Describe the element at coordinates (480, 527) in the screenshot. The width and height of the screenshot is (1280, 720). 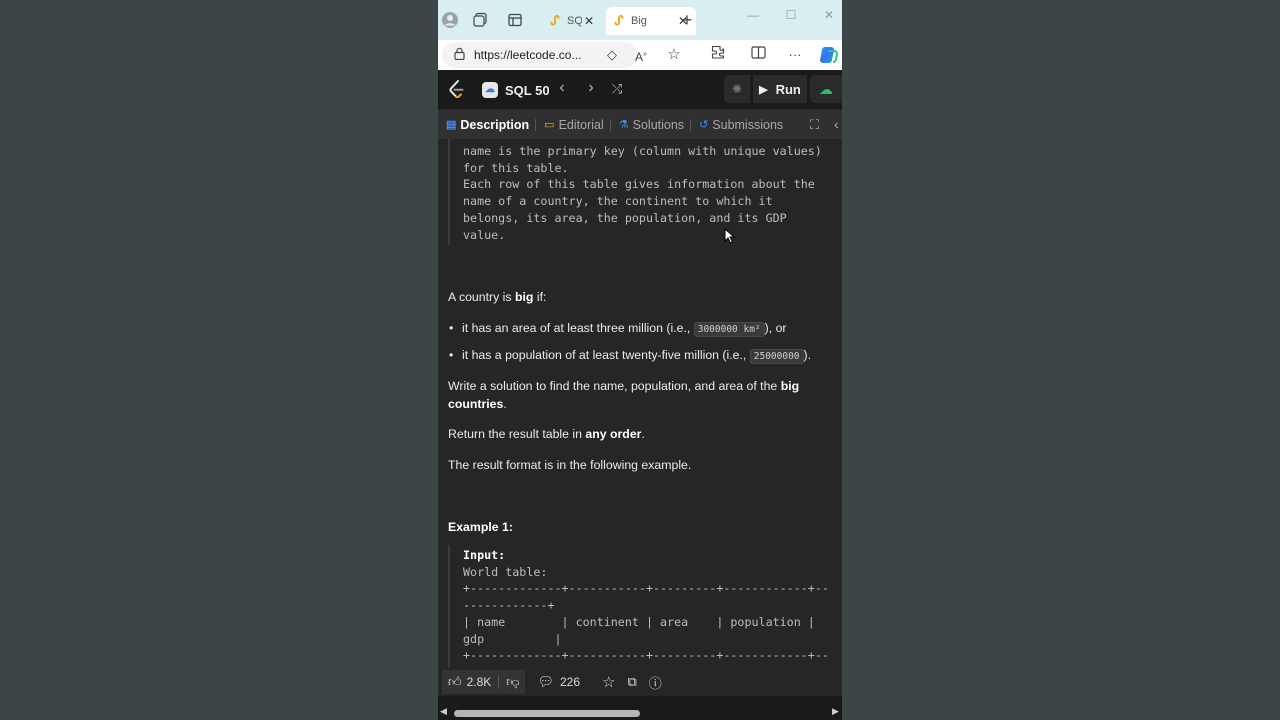
I see `bold-text: Example 1:` at that location.